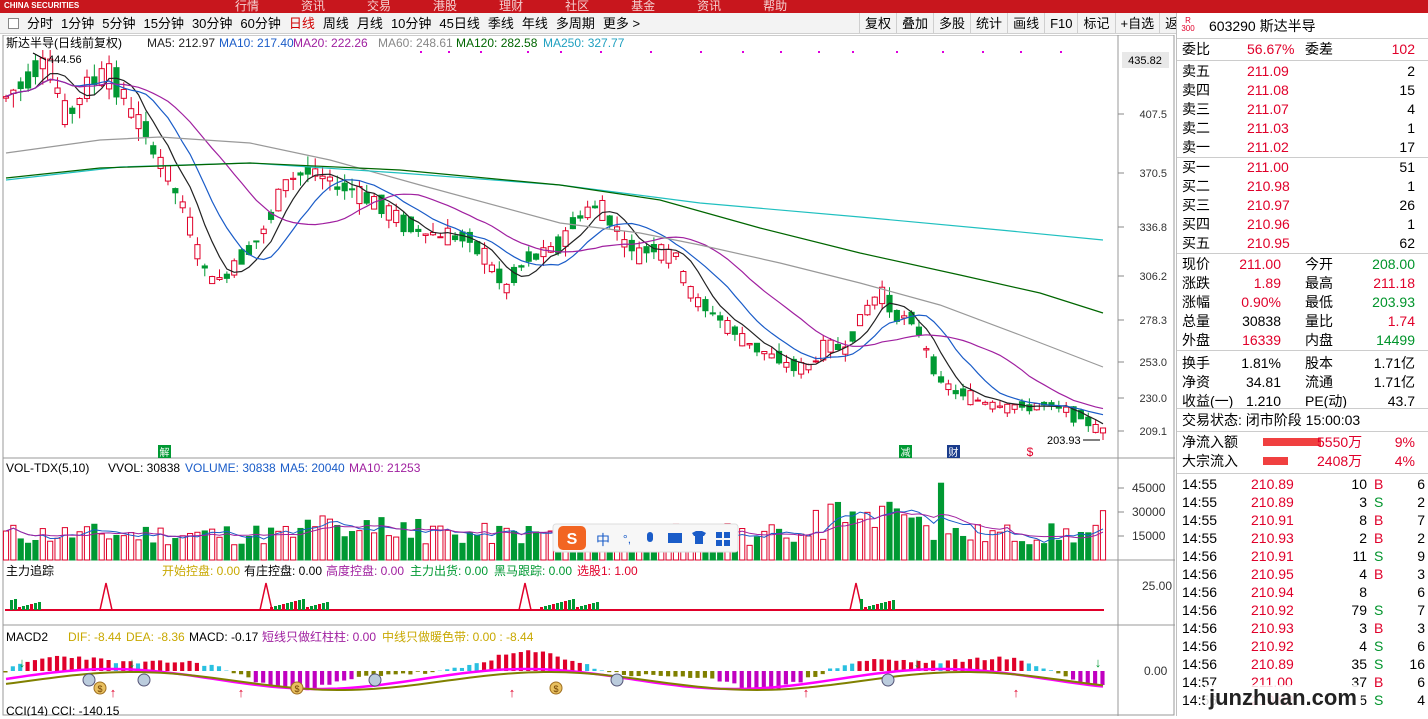 This screenshot has width=1428, height=719. Describe the element at coordinates (247, 6) in the screenshot. I see `menu-item: 行情` at that location.